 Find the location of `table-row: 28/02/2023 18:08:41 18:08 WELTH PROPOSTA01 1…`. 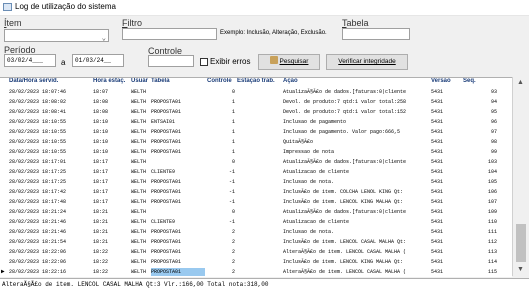

table-row: 28/02/2023 18:08:41 18:08 WELTH PROPOSTA01 1… is located at coordinates (256, 112).